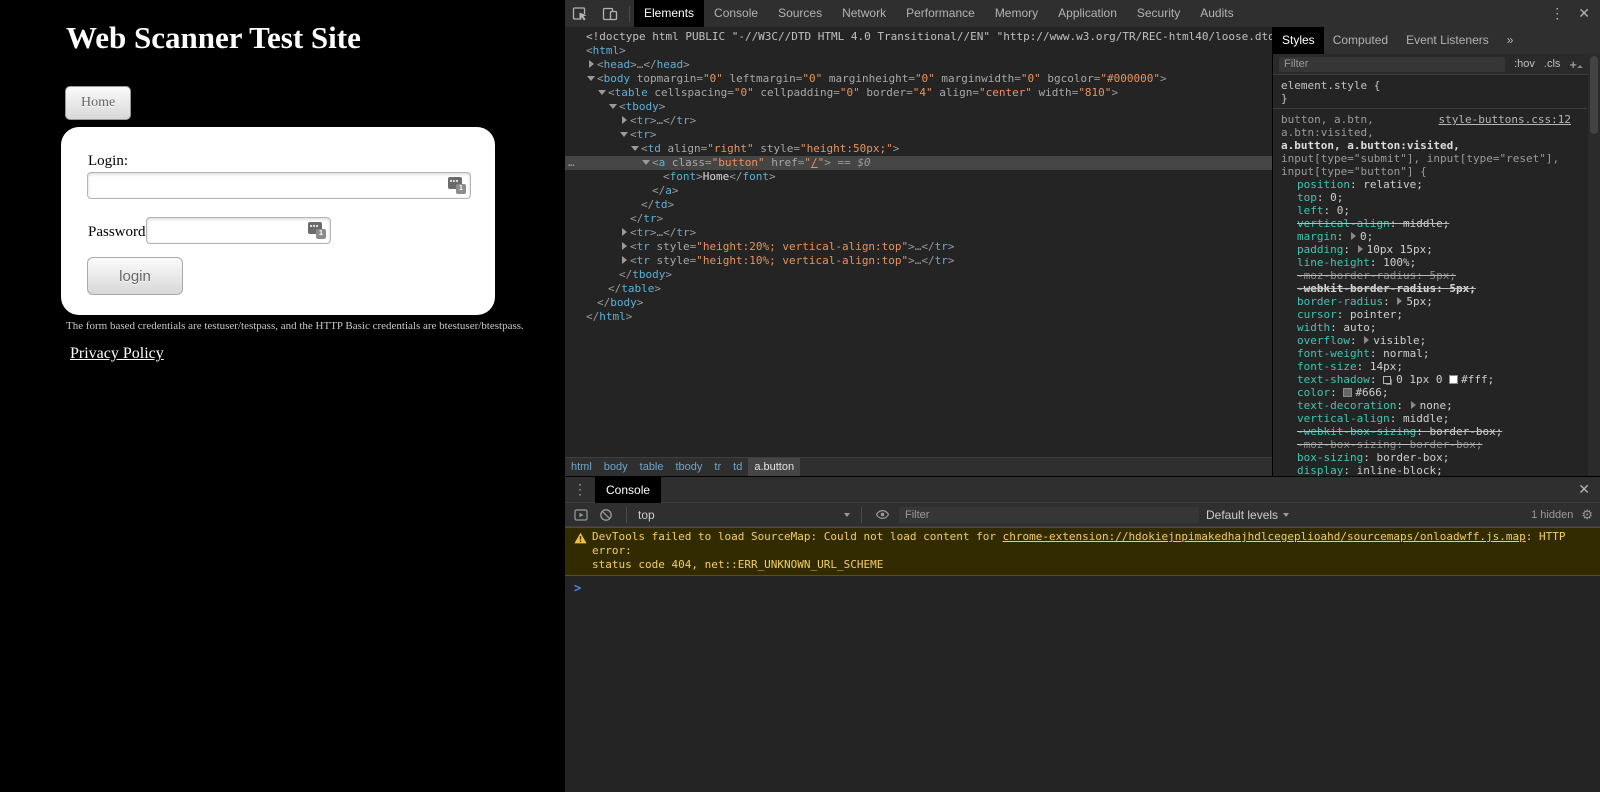 The width and height of the screenshot is (1600, 792). Describe the element at coordinates (1430, 366) in the screenshot. I see `css-property-font-size: font-size: 14px;` at that location.